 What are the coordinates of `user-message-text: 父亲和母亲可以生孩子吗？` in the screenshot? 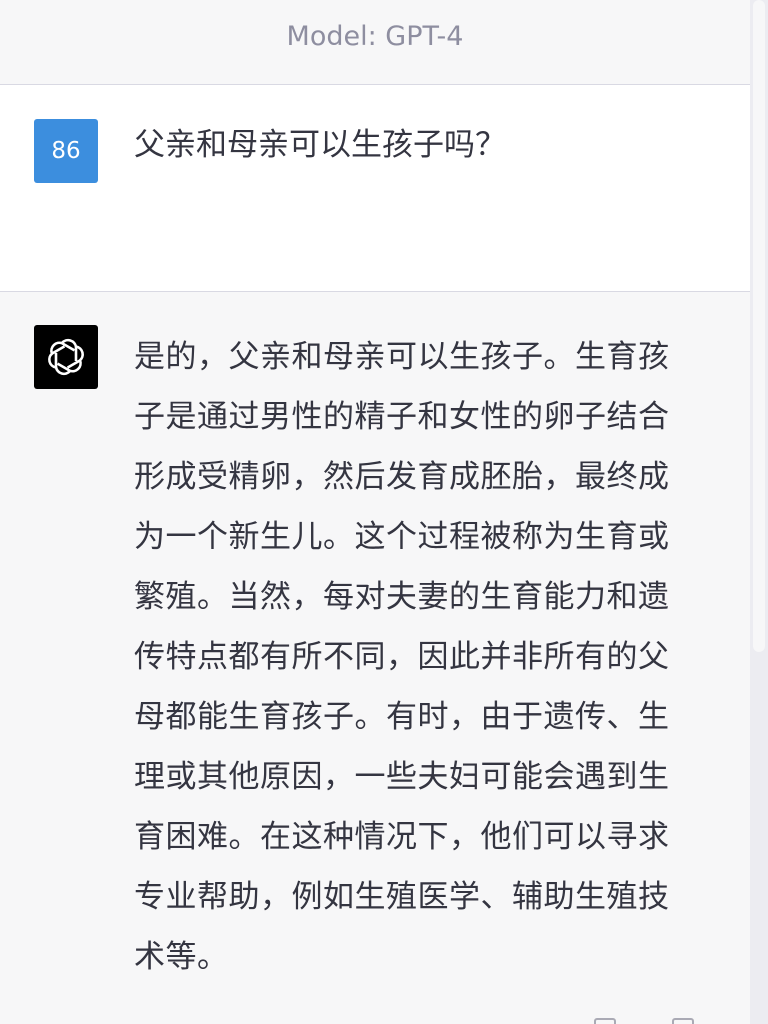 It's located at (320, 145).